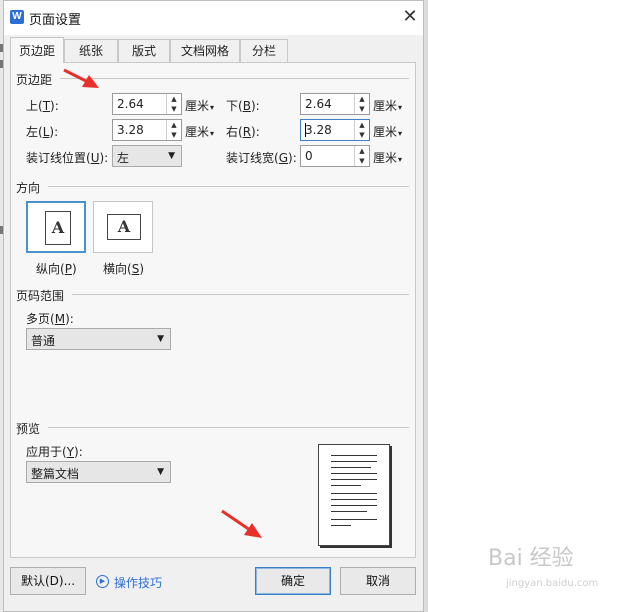  What do you see at coordinates (335, 104) in the screenshot?
I see `bottom-margin-input: 2.64 ▲ ▼` at bounding box center [335, 104].